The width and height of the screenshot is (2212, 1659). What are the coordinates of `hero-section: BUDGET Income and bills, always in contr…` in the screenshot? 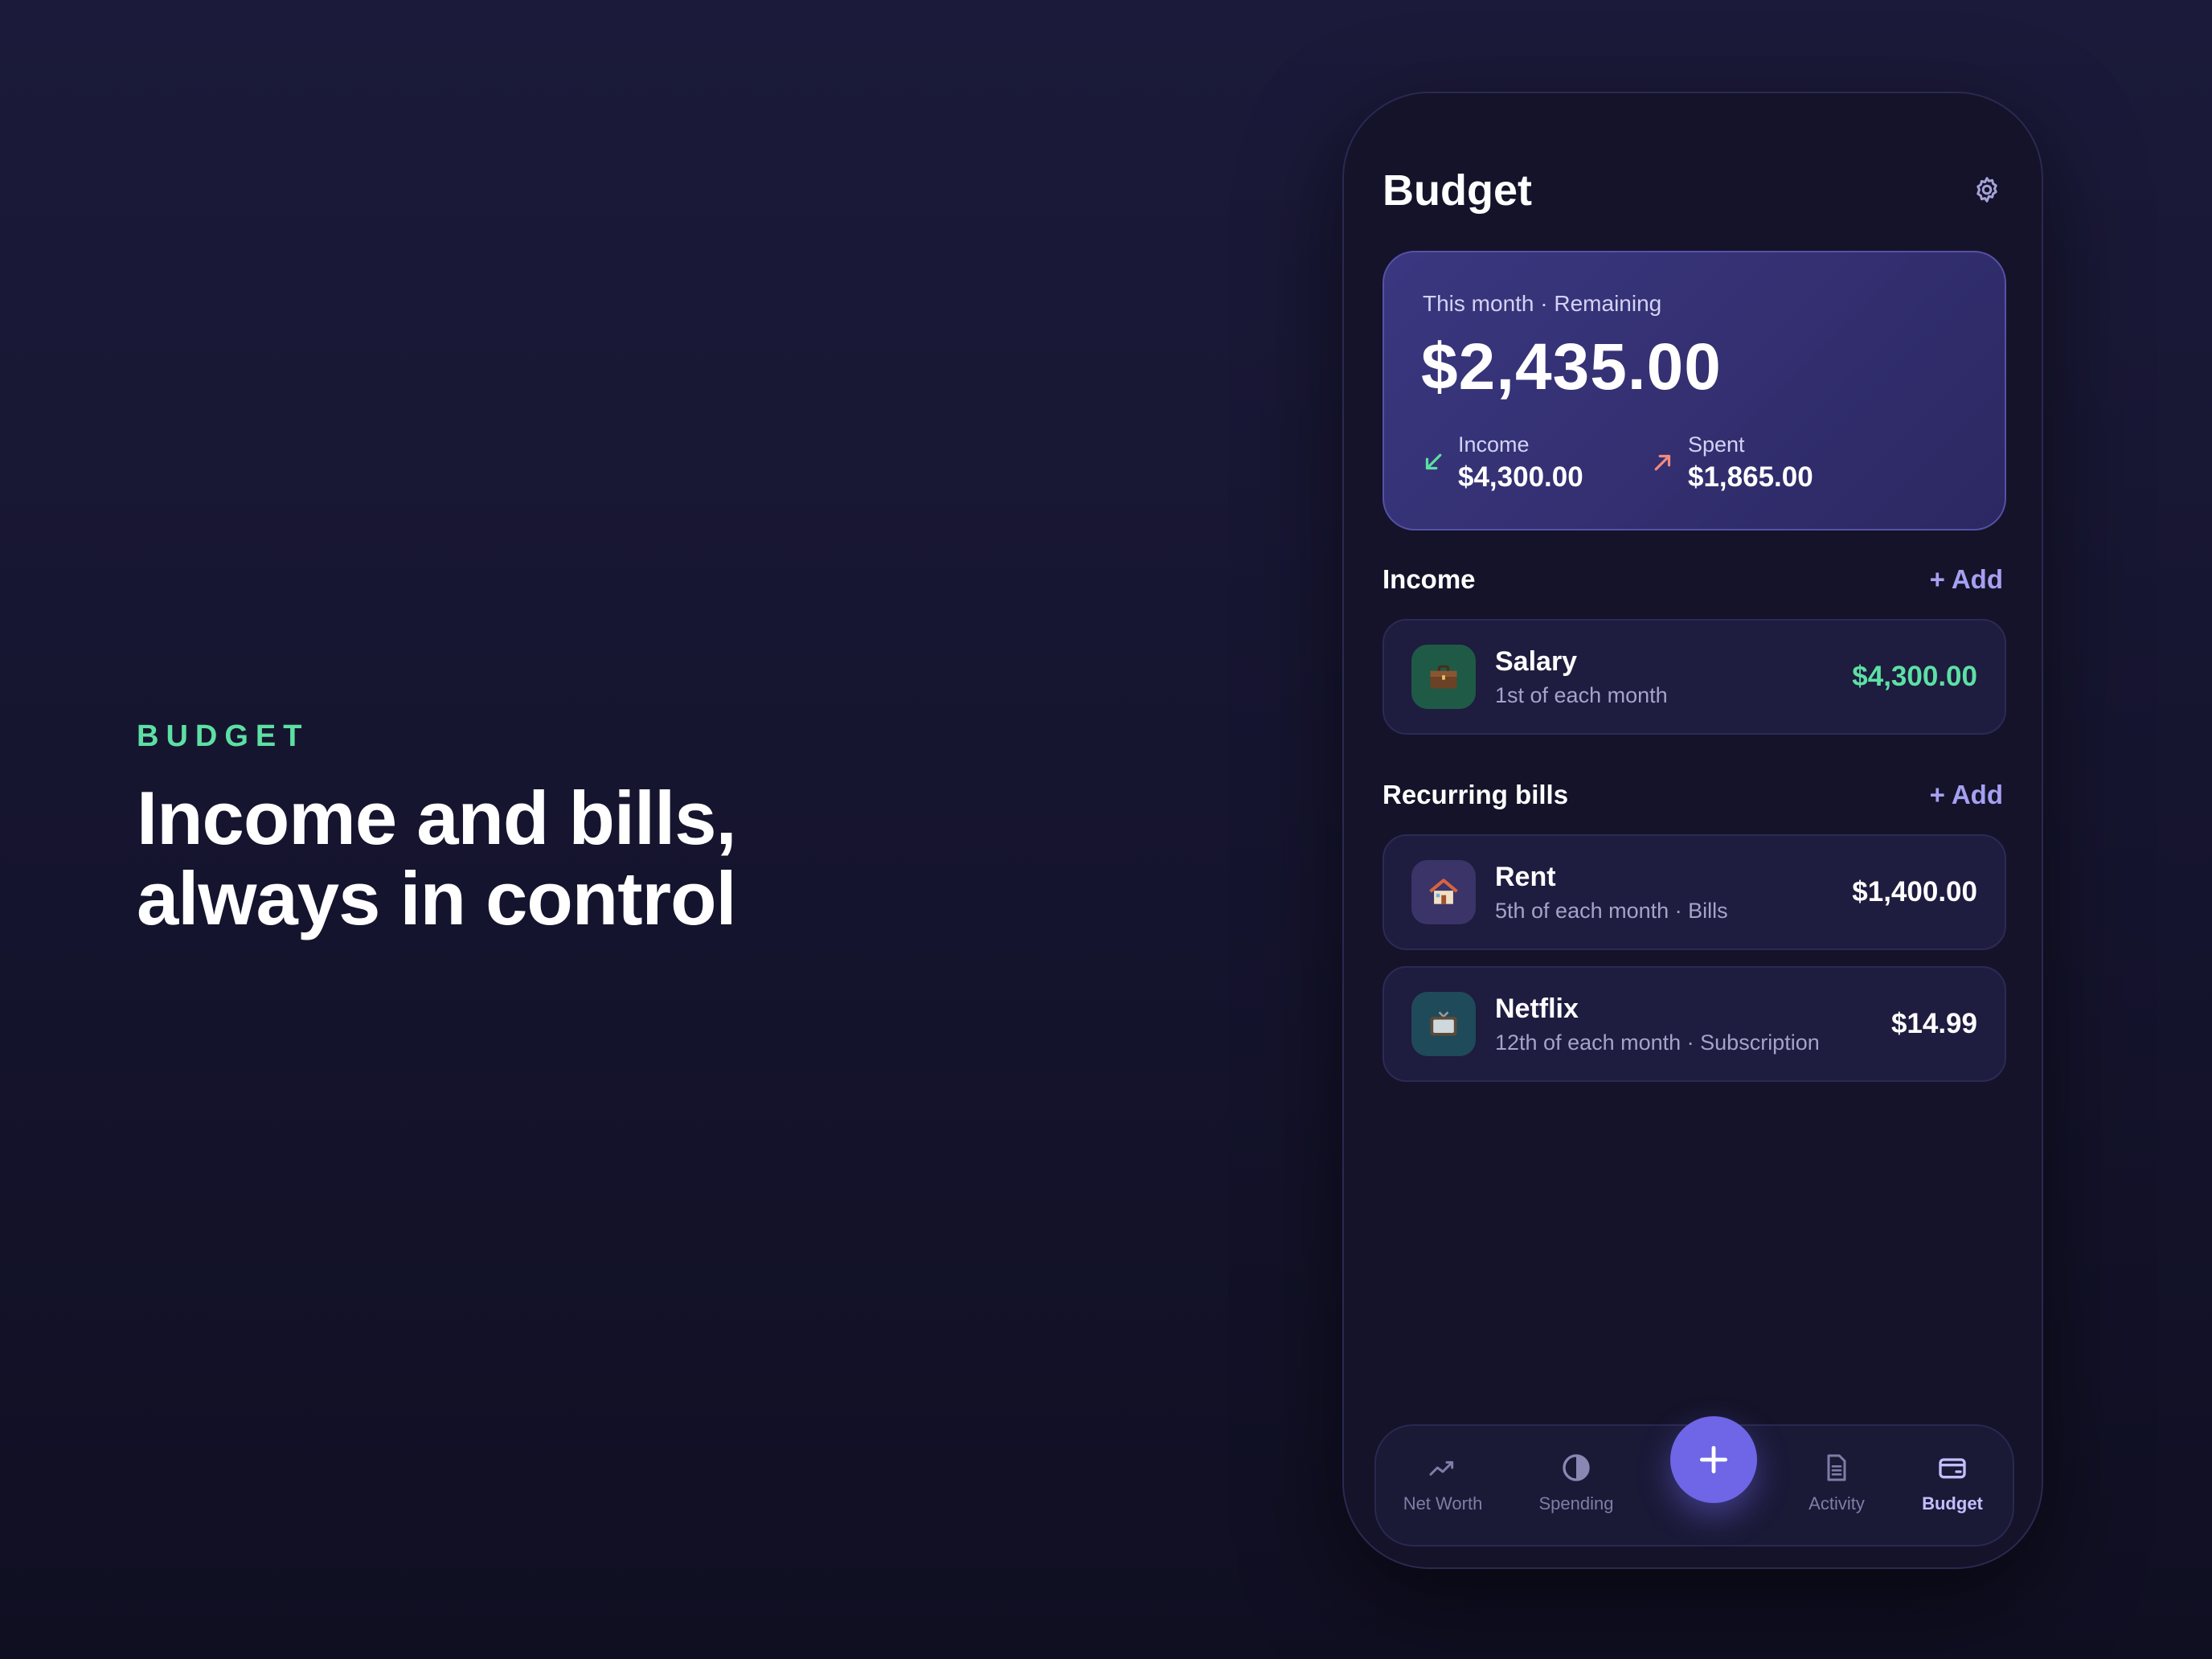 It's located at (498, 829).